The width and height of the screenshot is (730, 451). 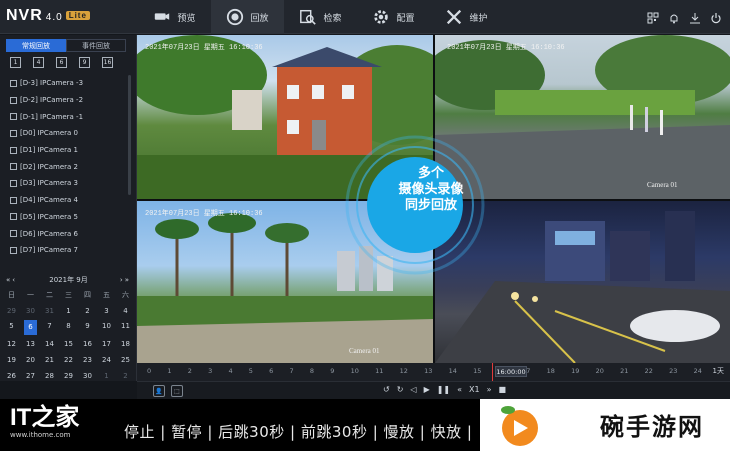 I want to click on calendar-weekday: 日, so click(x=11, y=294).